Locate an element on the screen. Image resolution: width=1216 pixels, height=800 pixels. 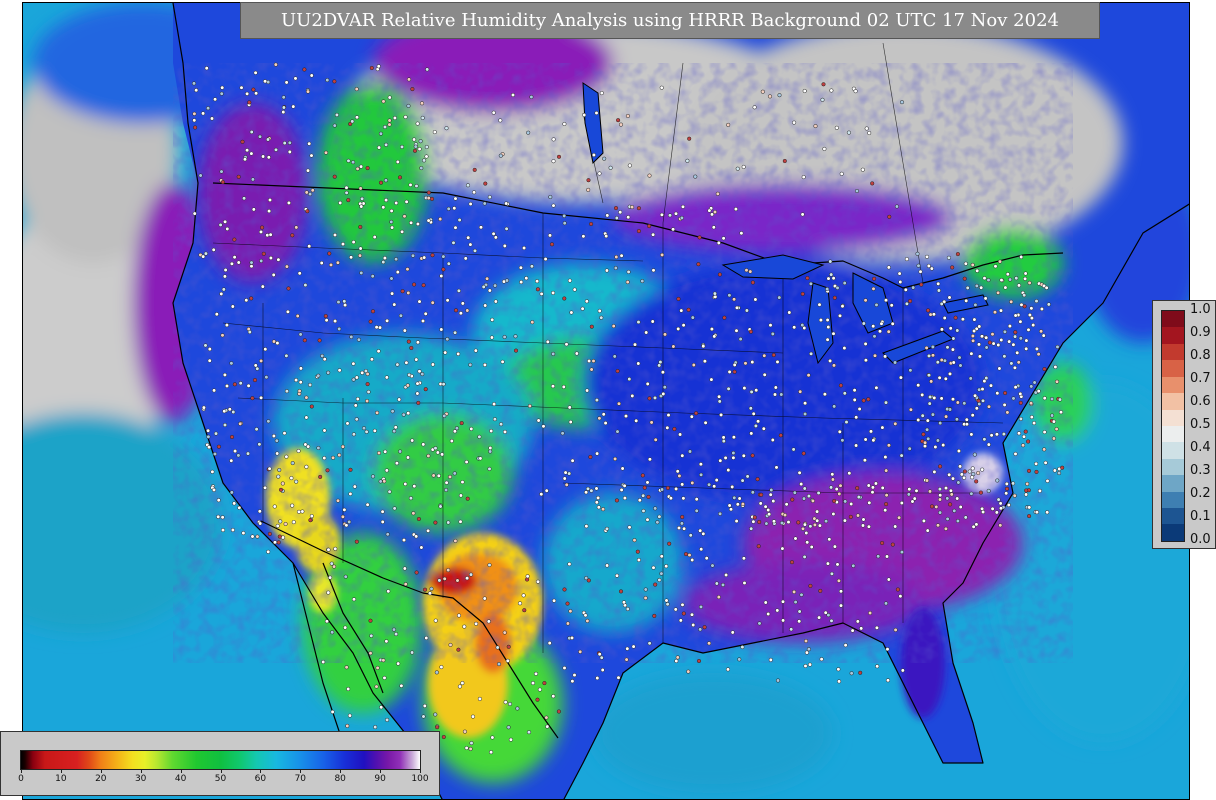
skill-colorbar-tick-label: 0.5 is located at coordinates (1200, 424).